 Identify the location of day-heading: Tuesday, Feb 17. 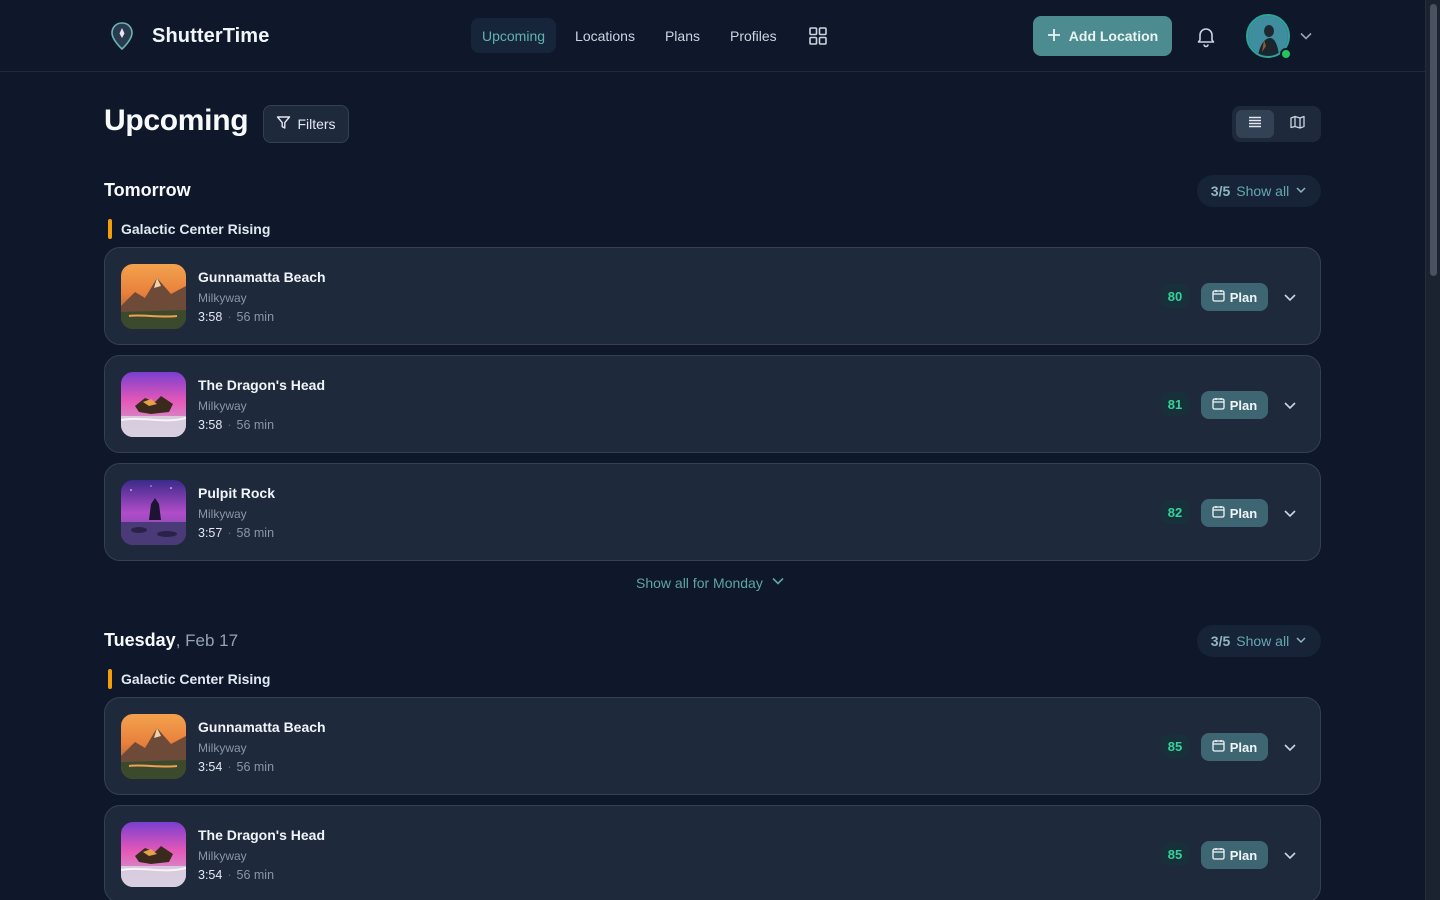
(171, 640).